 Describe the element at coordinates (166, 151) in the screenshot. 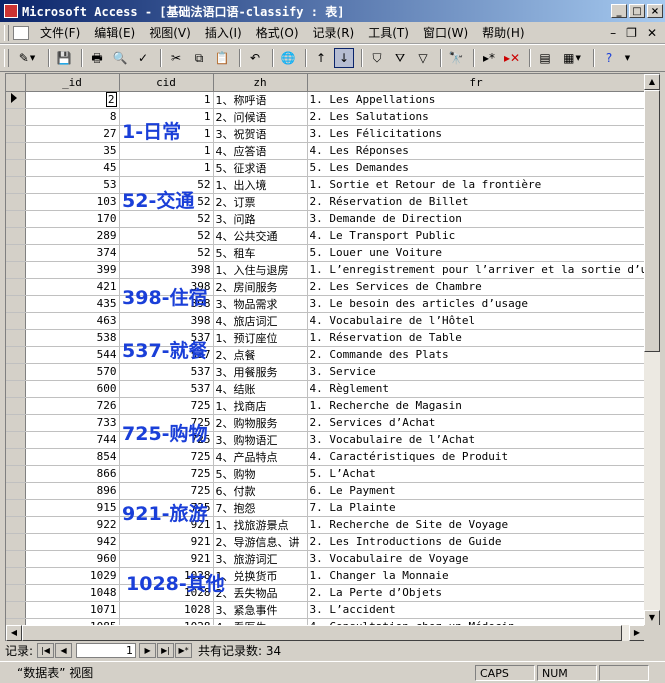

I see `cell-cid: 1` at that location.